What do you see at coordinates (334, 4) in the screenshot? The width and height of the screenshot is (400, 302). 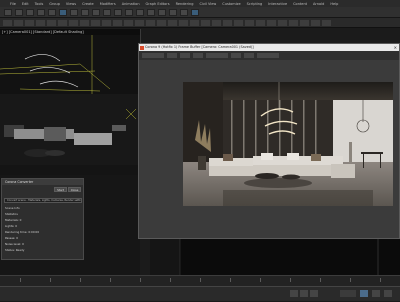 I see `menu-item: Help` at bounding box center [334, 4].